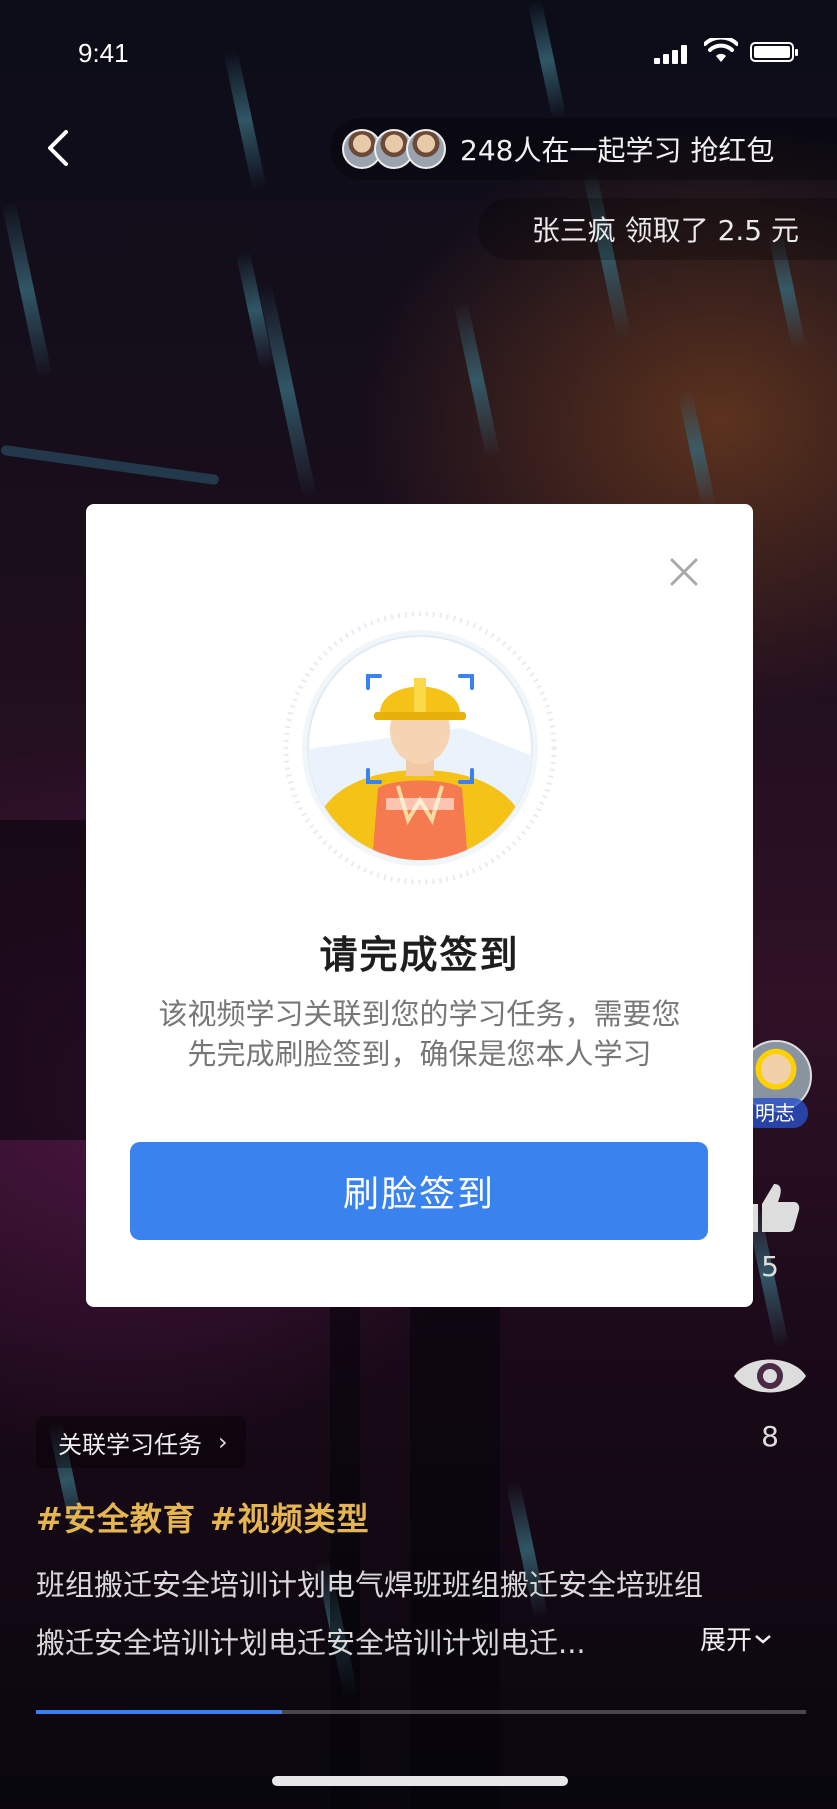  Describe the element at coordinates (103, 53) in the screenshot. I see `status-time: 9:41` at that location.